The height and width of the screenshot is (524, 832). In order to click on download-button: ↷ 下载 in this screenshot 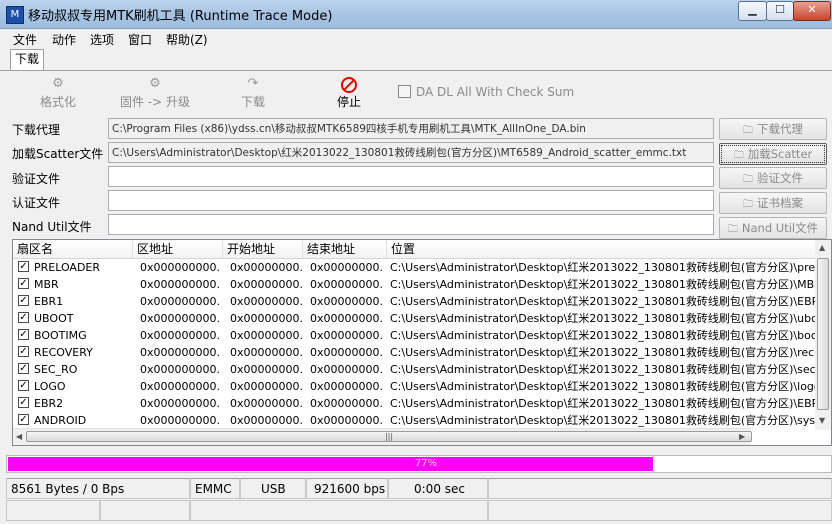, I will do `click(253, 92)`.